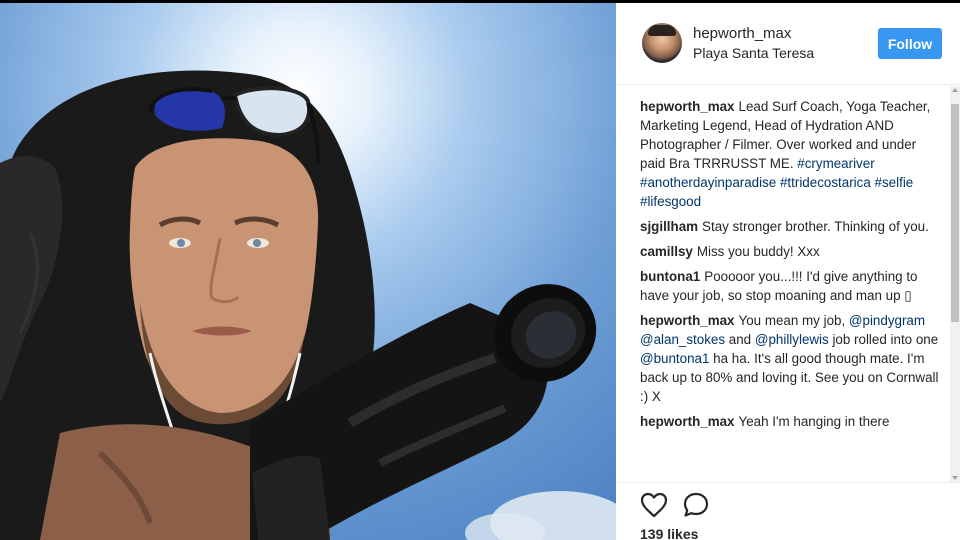 This screenshot has width=960, height=540. What do you see at coordinates (654, 505) in the screenshot?
I see `heart-icon` at bounding box center [654, 505].